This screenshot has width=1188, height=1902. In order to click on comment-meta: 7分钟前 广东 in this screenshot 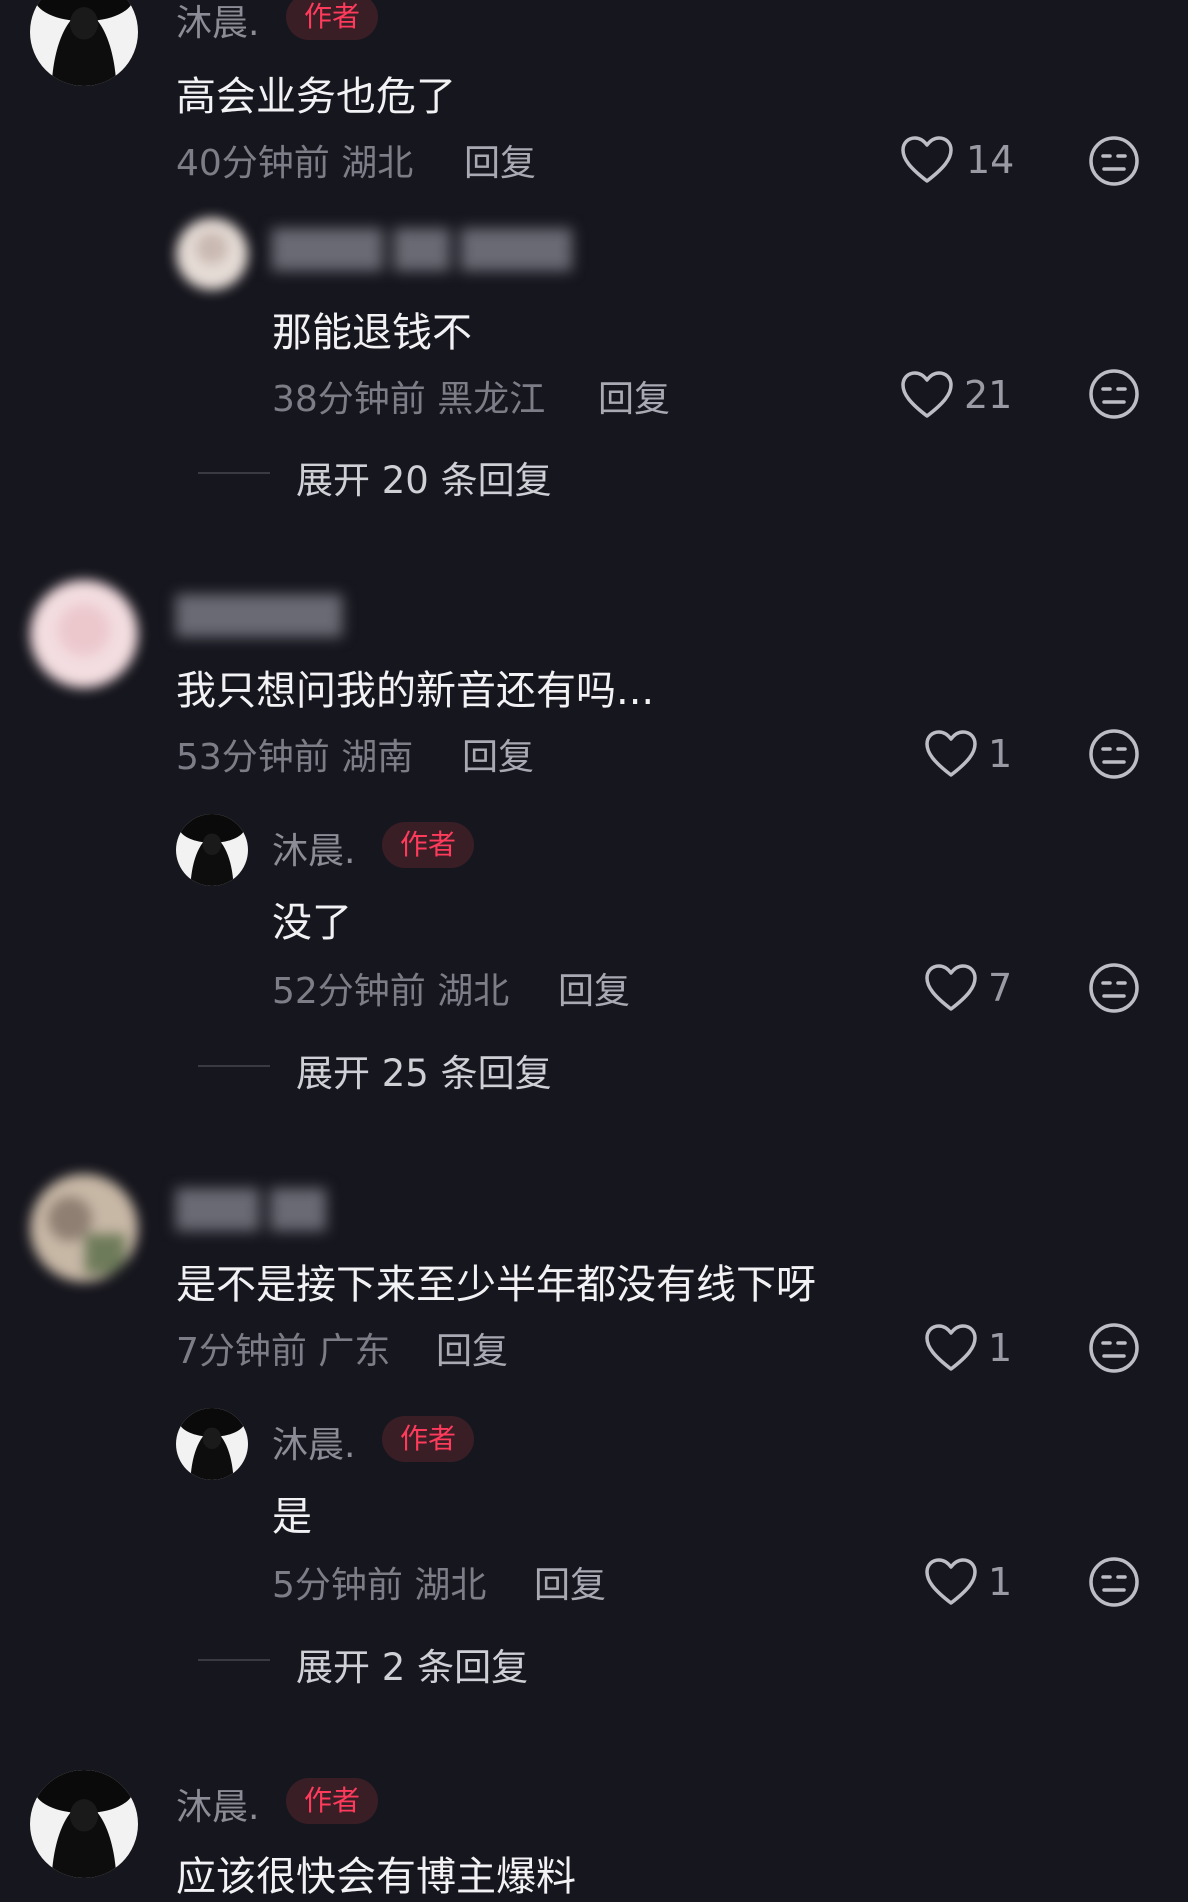, I will do `click(283, 1348)`.